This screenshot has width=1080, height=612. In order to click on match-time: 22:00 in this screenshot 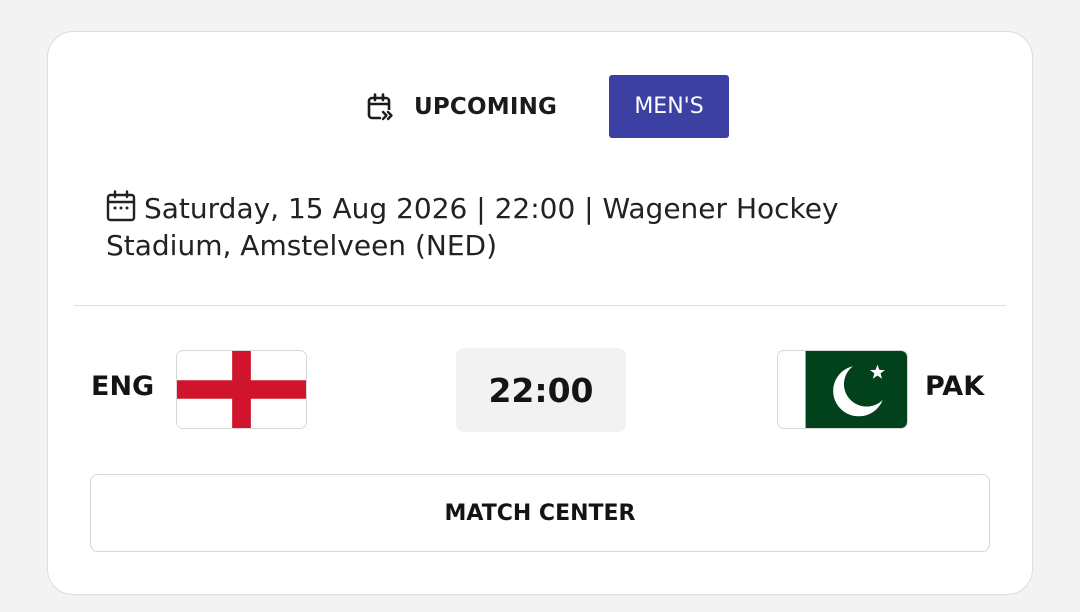, I will do `click(541, 390)`.